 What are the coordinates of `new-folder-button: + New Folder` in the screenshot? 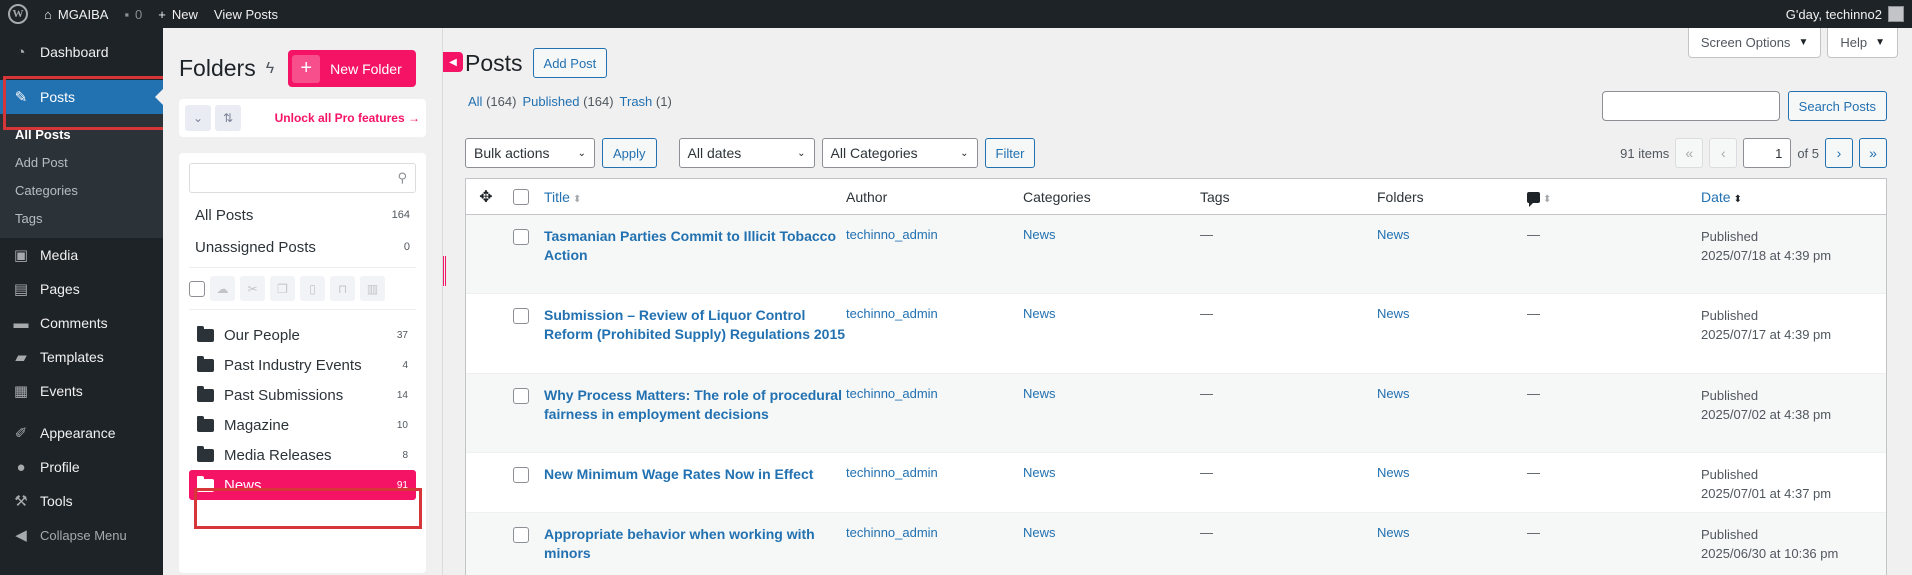 It's located at (352, 68).